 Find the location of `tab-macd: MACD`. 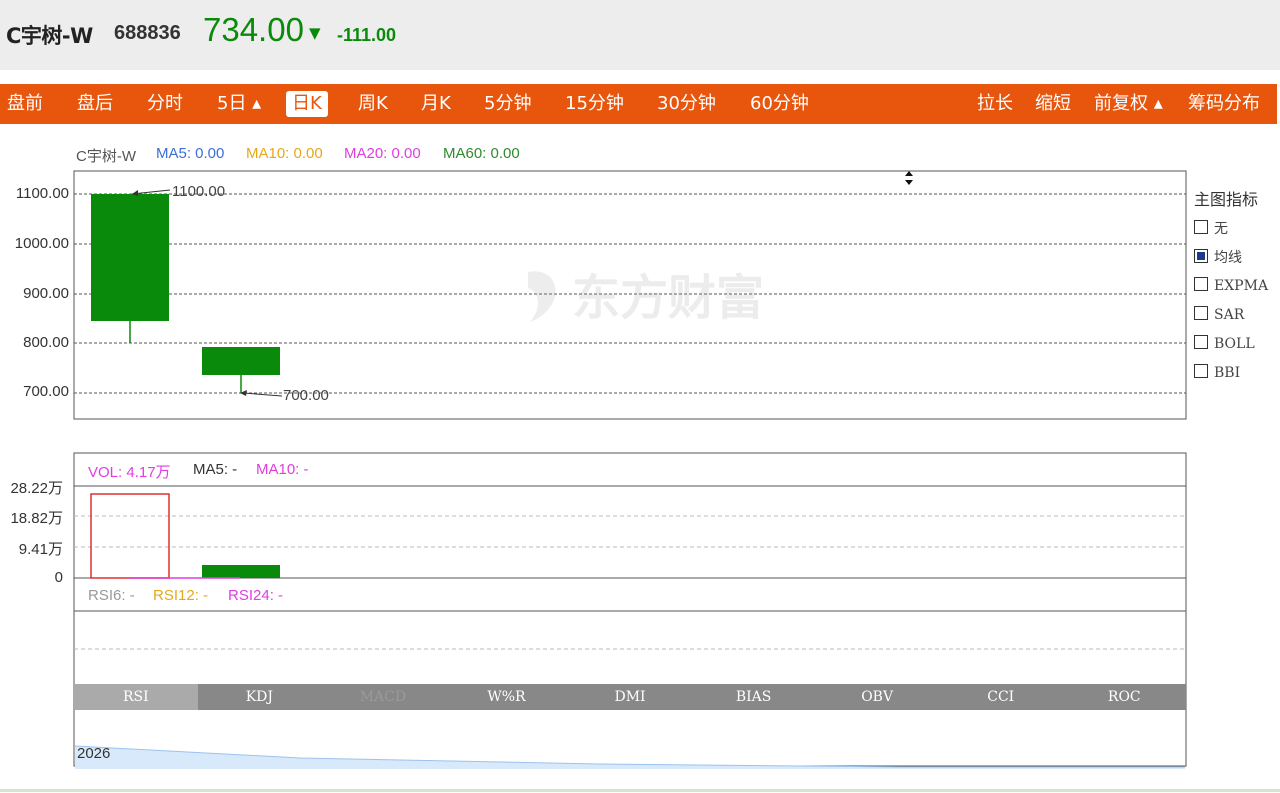

tab-macd: MACD is located at coordinates (383, 697).